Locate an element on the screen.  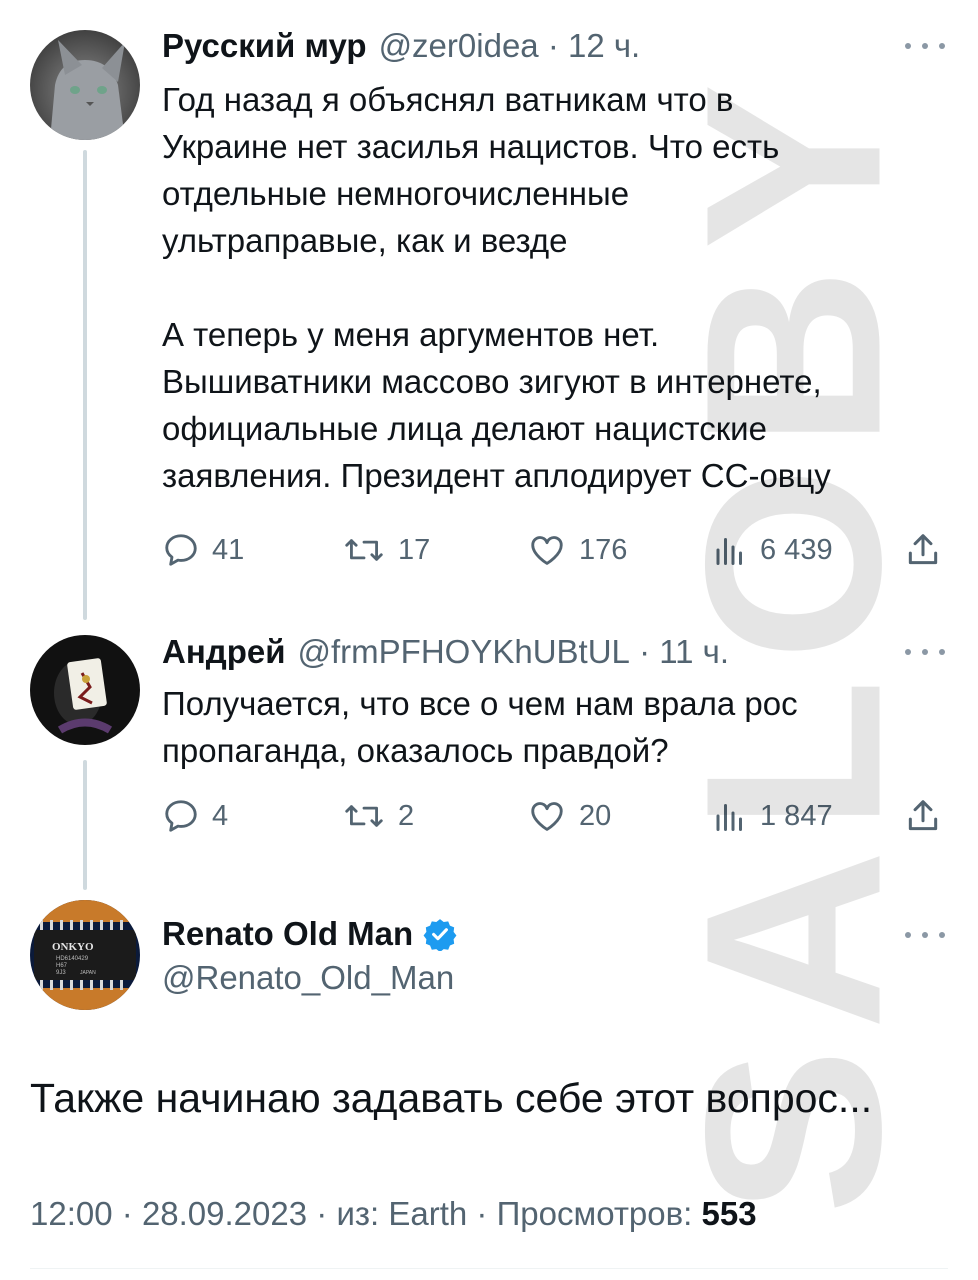
author-handle: @Renato_Old_Man is located at coordinates (308, 978).